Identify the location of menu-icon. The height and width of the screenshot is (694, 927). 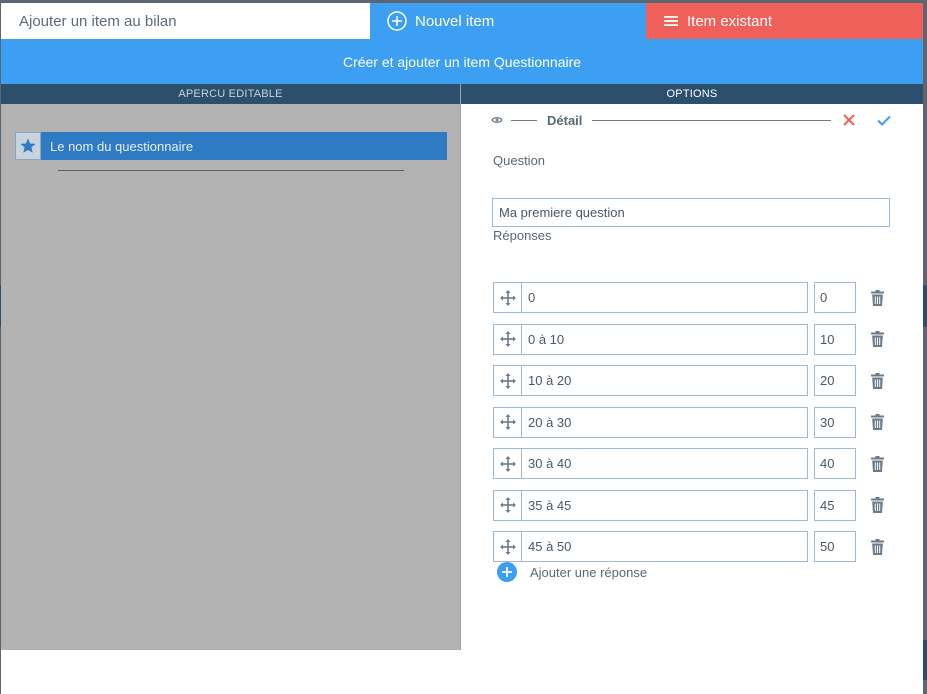
(671, 21).